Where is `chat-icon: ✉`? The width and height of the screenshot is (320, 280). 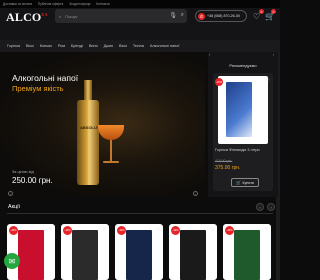 chat-icon: ✉ is located at coordinates (12, 261).